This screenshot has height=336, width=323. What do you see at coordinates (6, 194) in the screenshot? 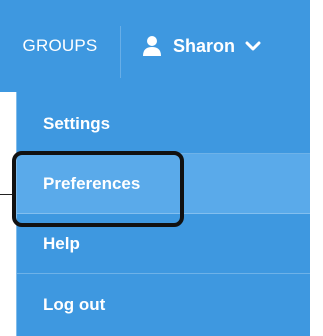
I see `annotation-pointer-line` at bounding box center [6, 194].